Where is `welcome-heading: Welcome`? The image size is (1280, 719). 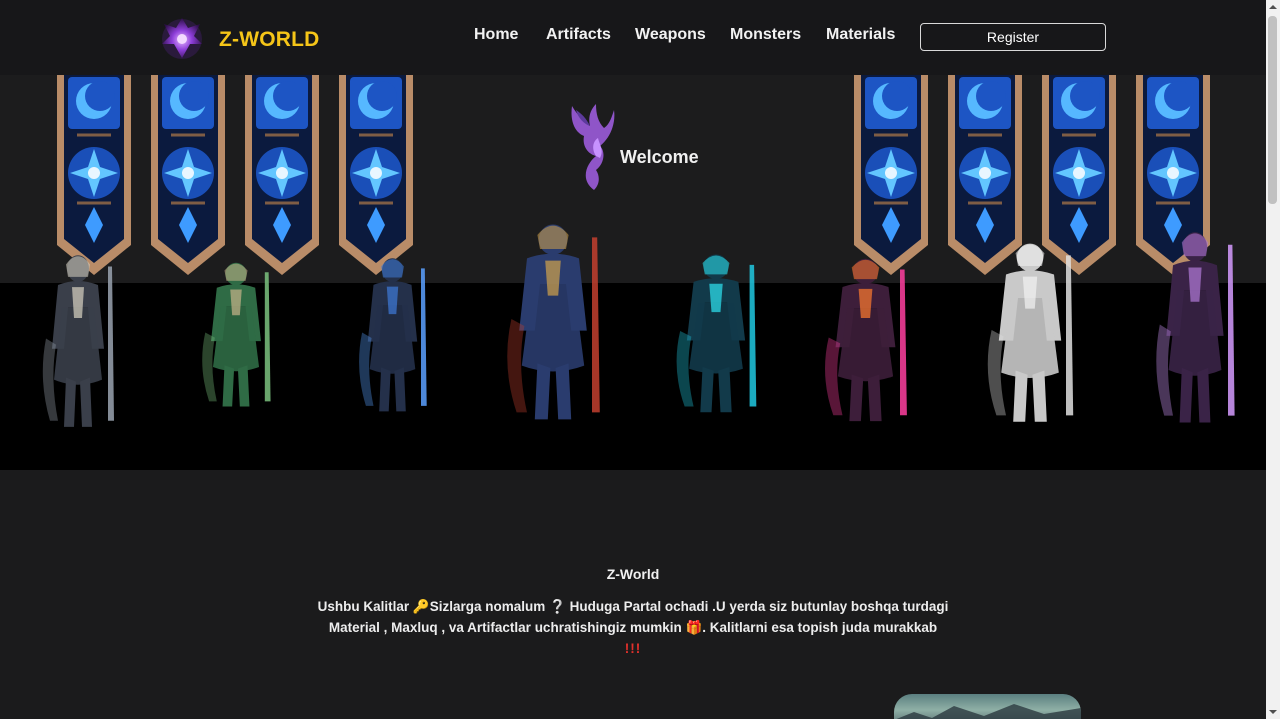
welcome-heading: Welcome is located at coordinates (659, 157).